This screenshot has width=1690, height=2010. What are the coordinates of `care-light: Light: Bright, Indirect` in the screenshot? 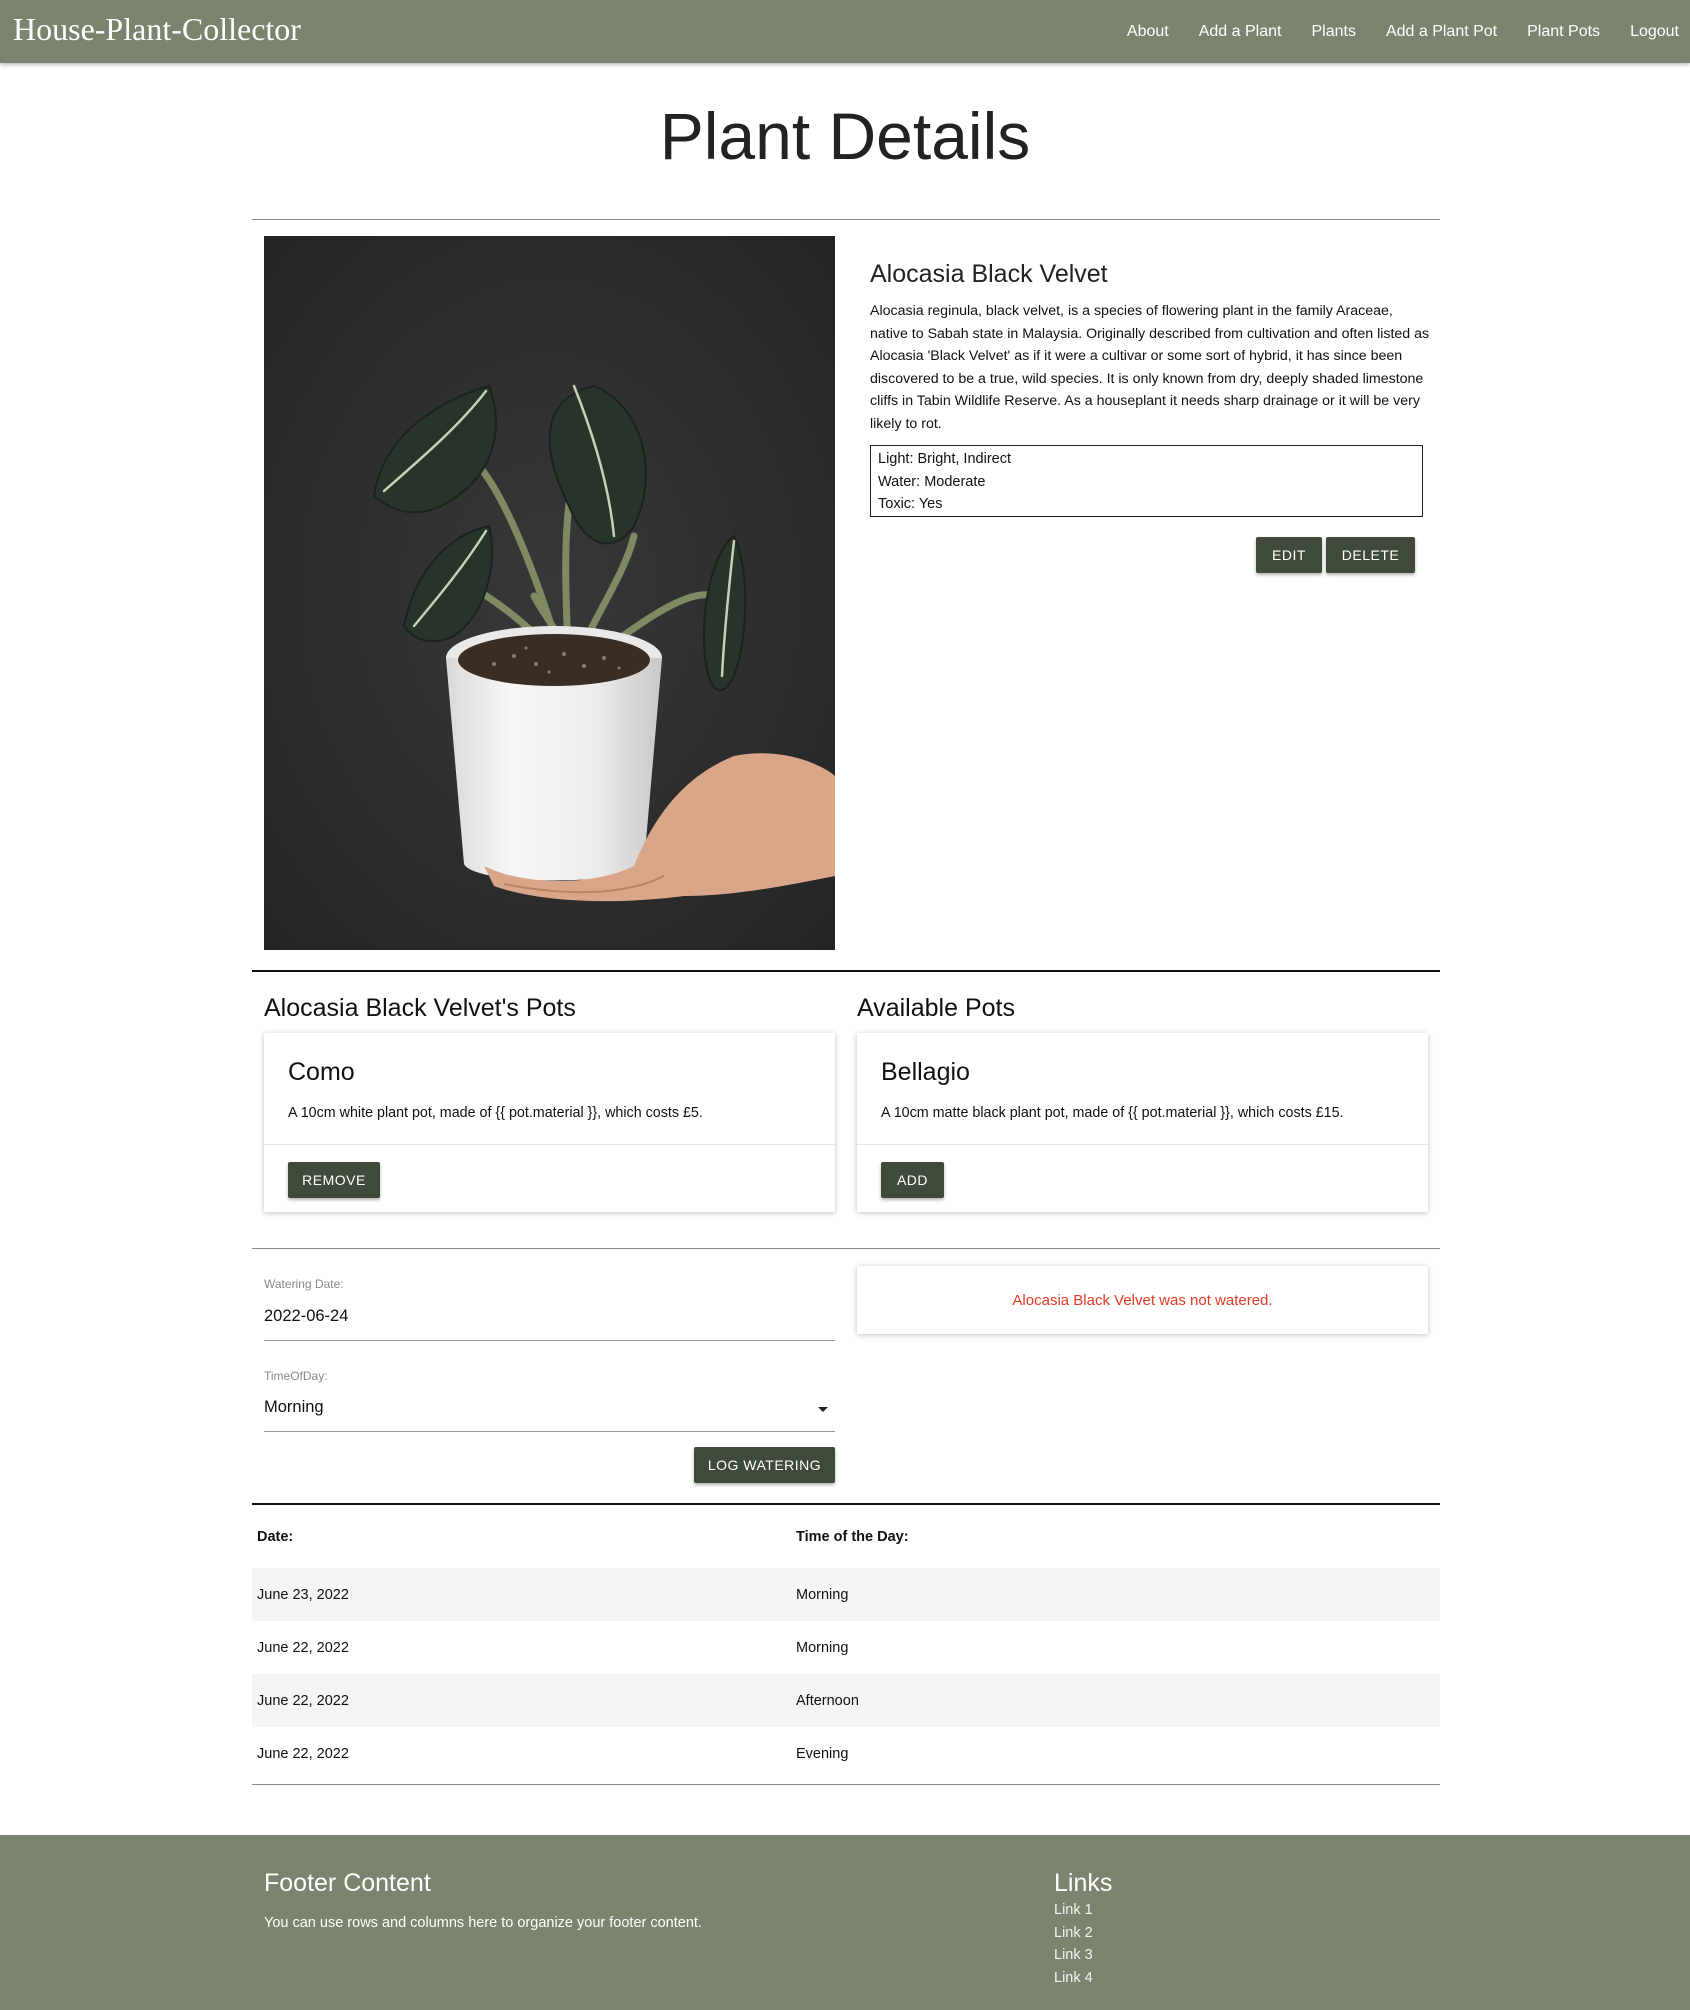 It's located at (944, 459).